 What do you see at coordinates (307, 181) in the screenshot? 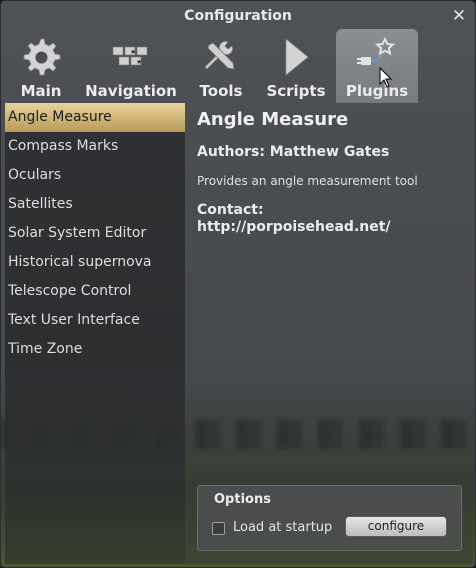
I see `plugin-description: Provides an angle measurement tool` at bounding box center [307, 181].